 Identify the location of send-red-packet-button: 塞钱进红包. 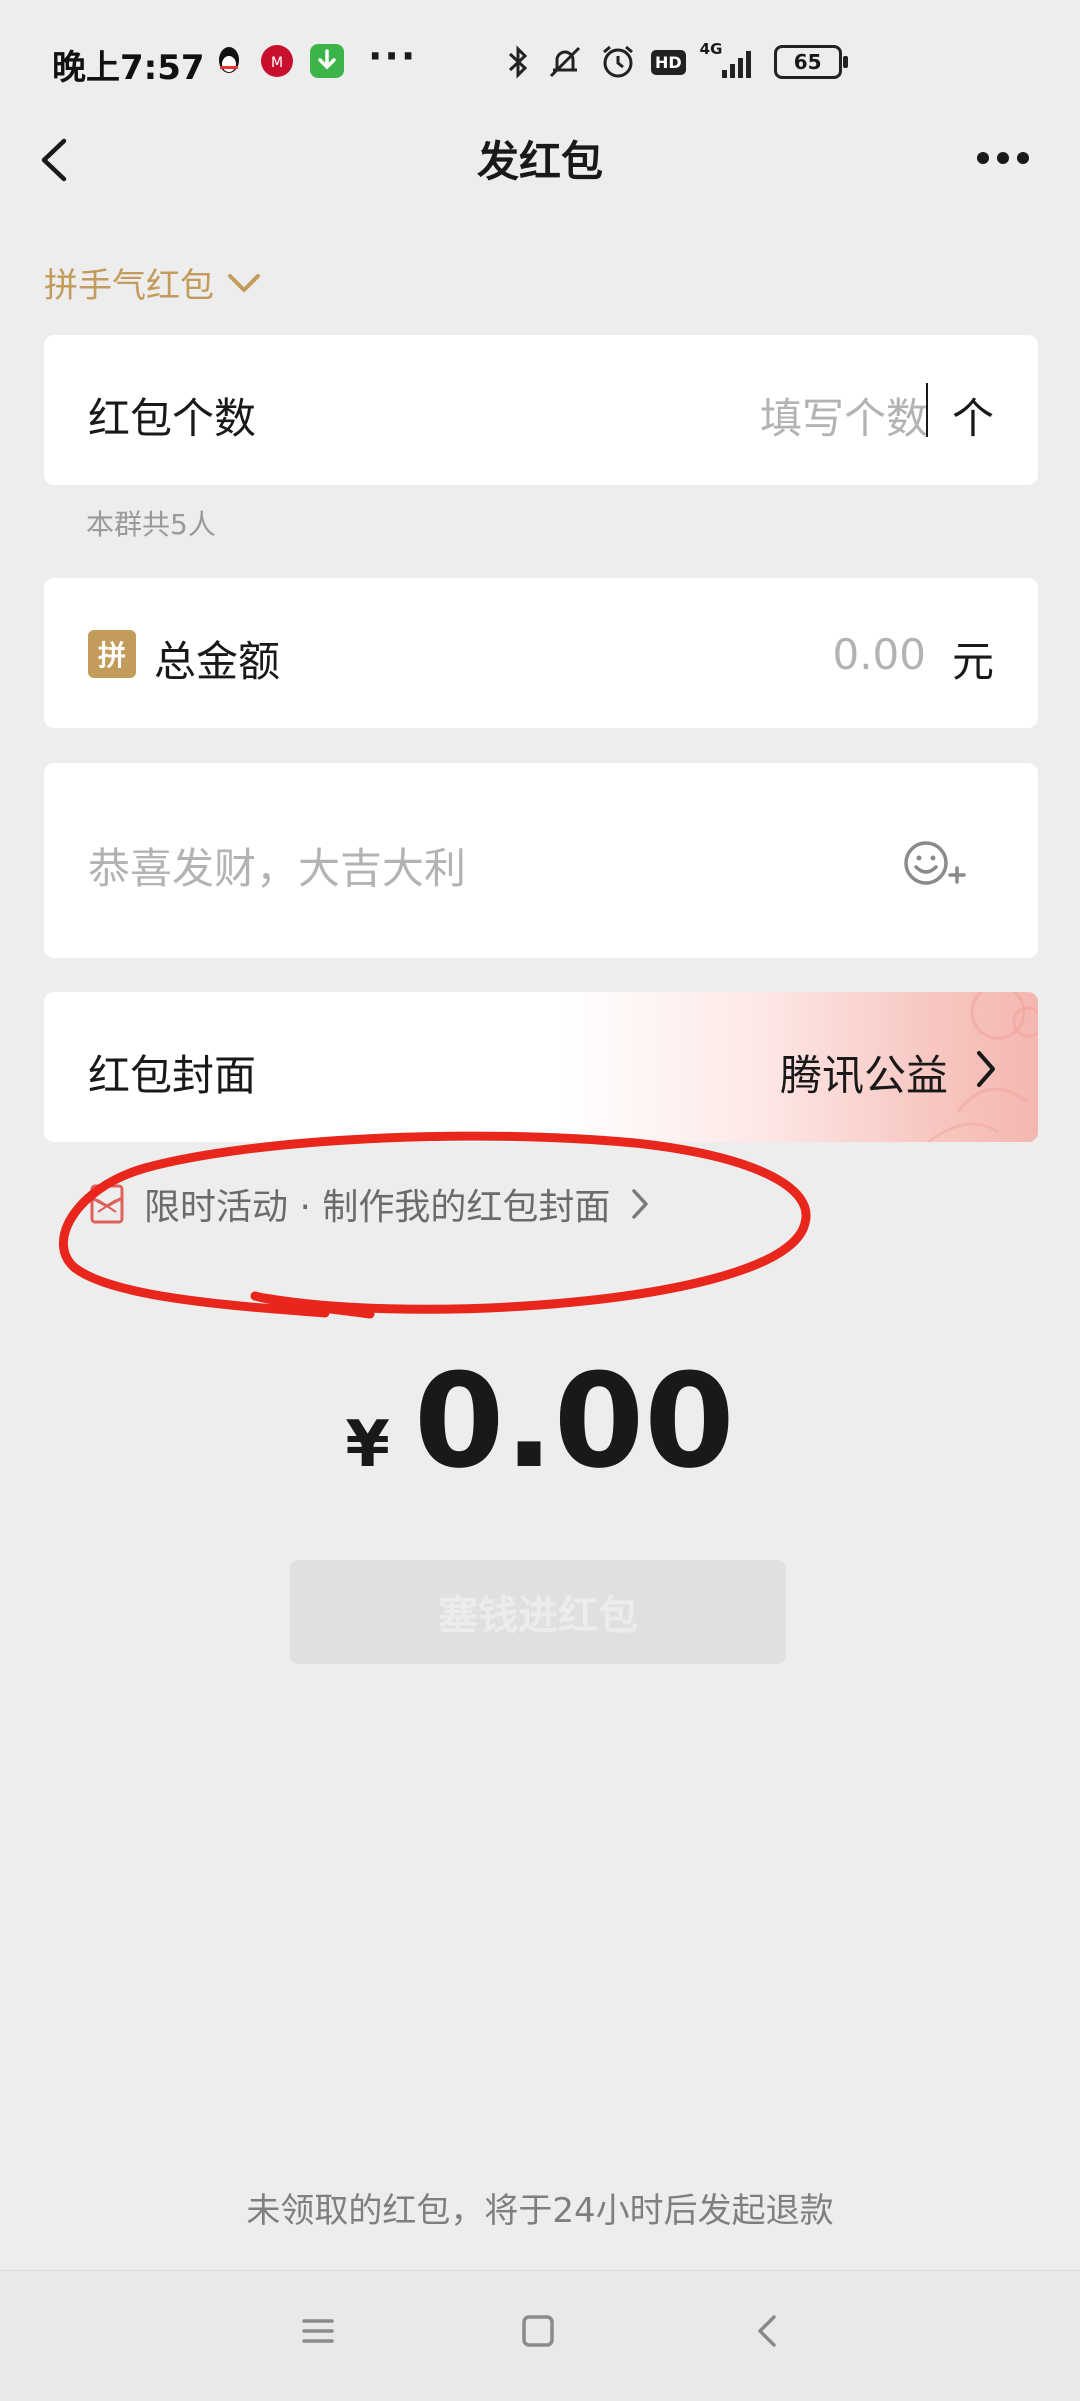
(538, 1612).